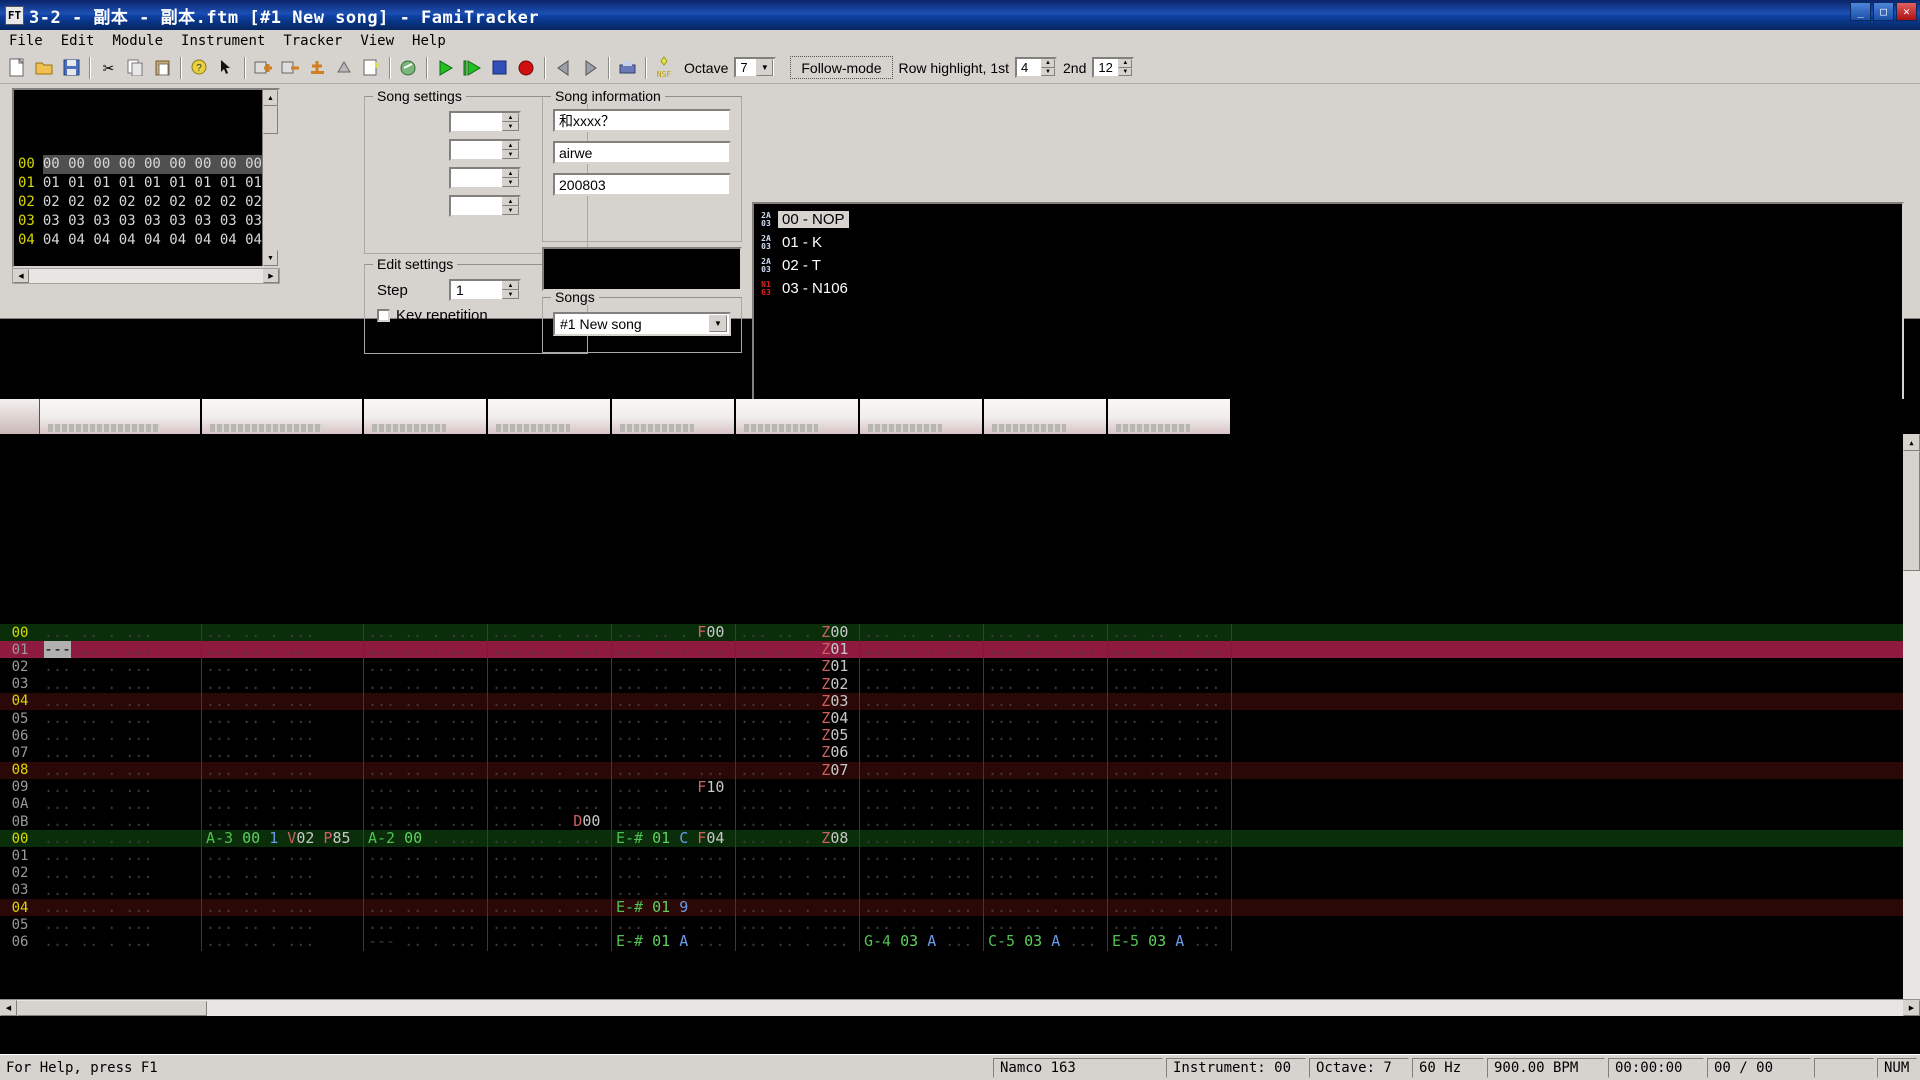 The height and width of the screenshot is (1080, 1920). Describe the element at coordinates (642, 324) in the screenshot. I see `song-select: #1 New song ▼` at that location.